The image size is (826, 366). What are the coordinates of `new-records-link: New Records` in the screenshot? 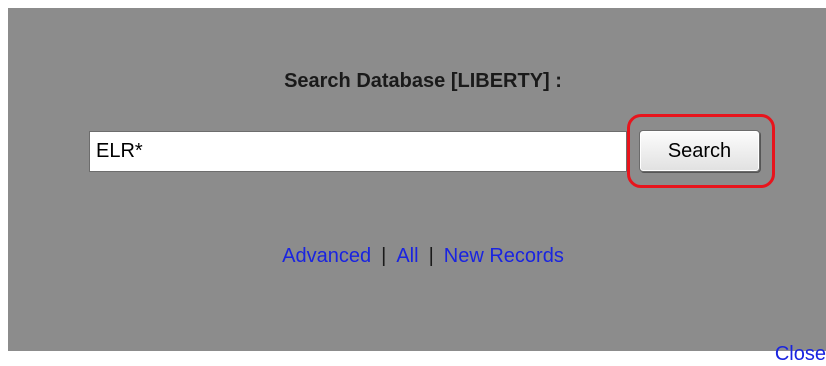 It's located at (504, 256).